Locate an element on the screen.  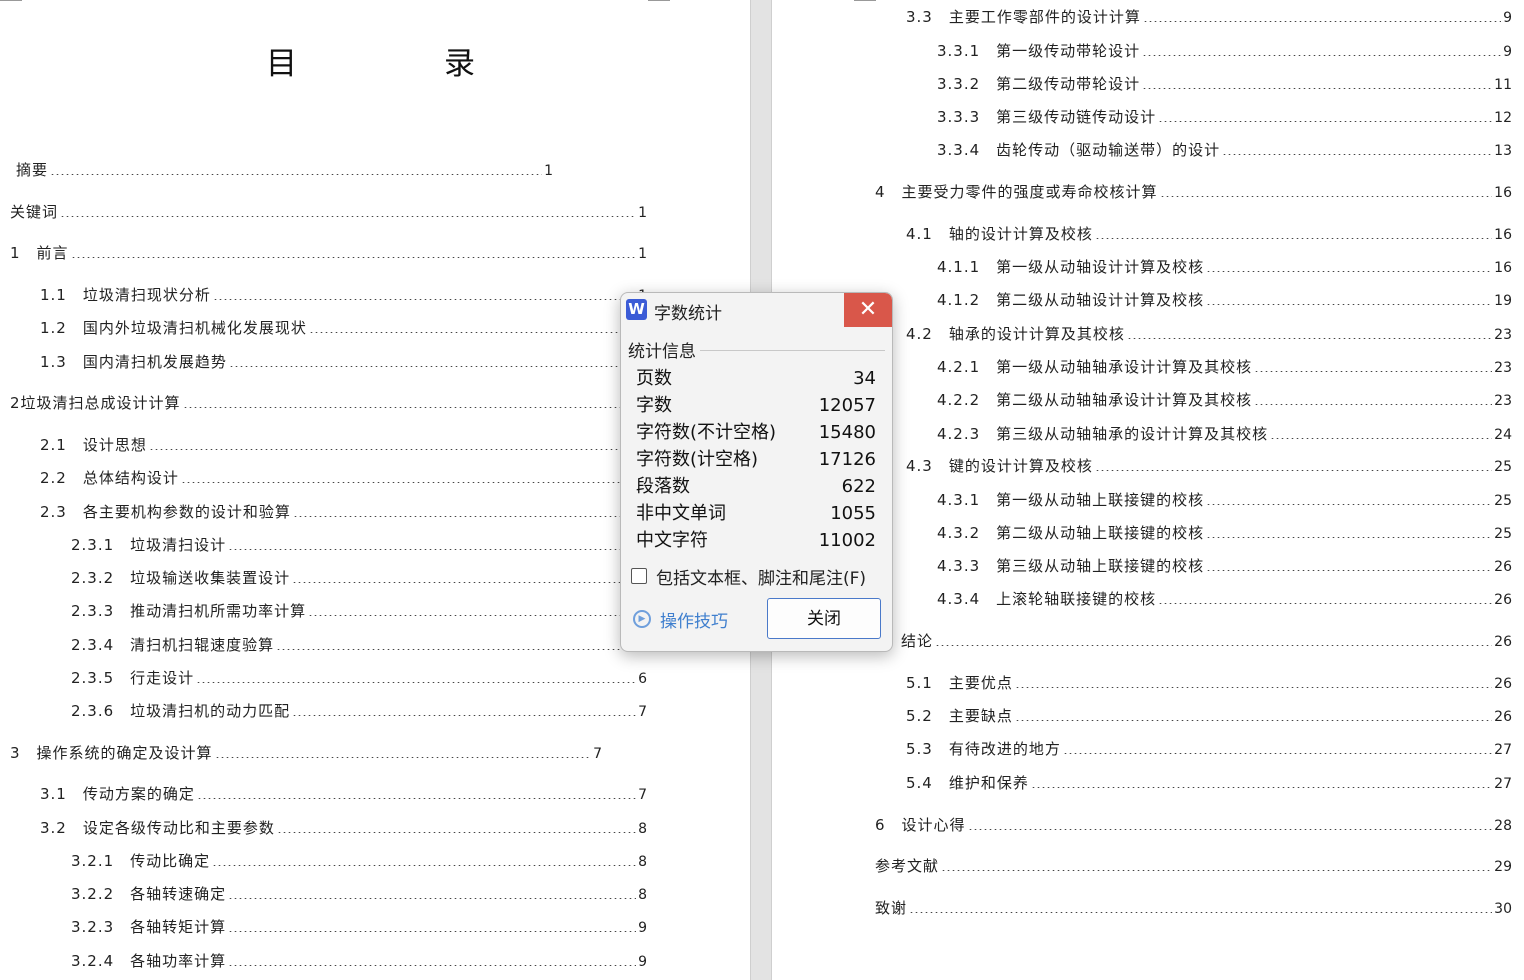
dialog-titlebar: W 字数统计 ✕ is located at coordinates (756, 310).